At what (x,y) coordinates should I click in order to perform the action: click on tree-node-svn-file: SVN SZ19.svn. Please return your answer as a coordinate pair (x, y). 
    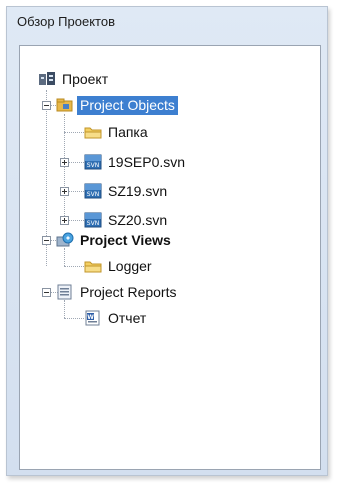
    Looking at the image, I should click on (127, 191).